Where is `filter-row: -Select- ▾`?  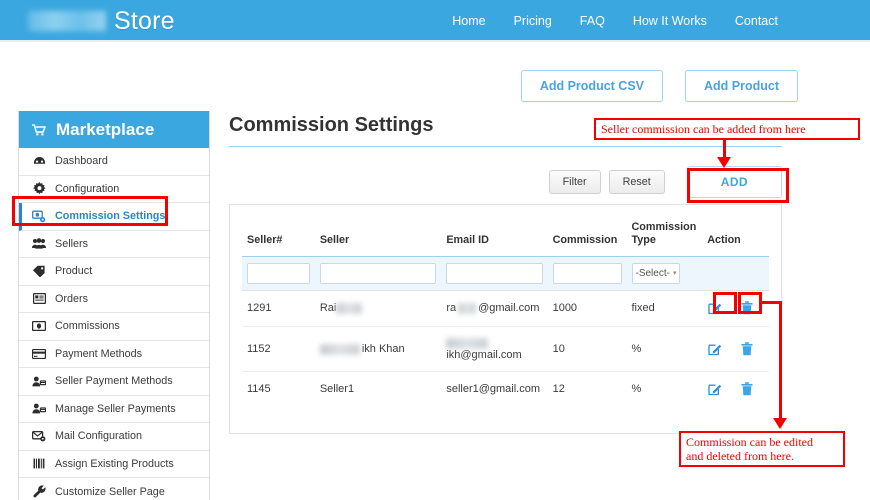
filter-row: -Select- ▾ is located at coordinates (505, 273).